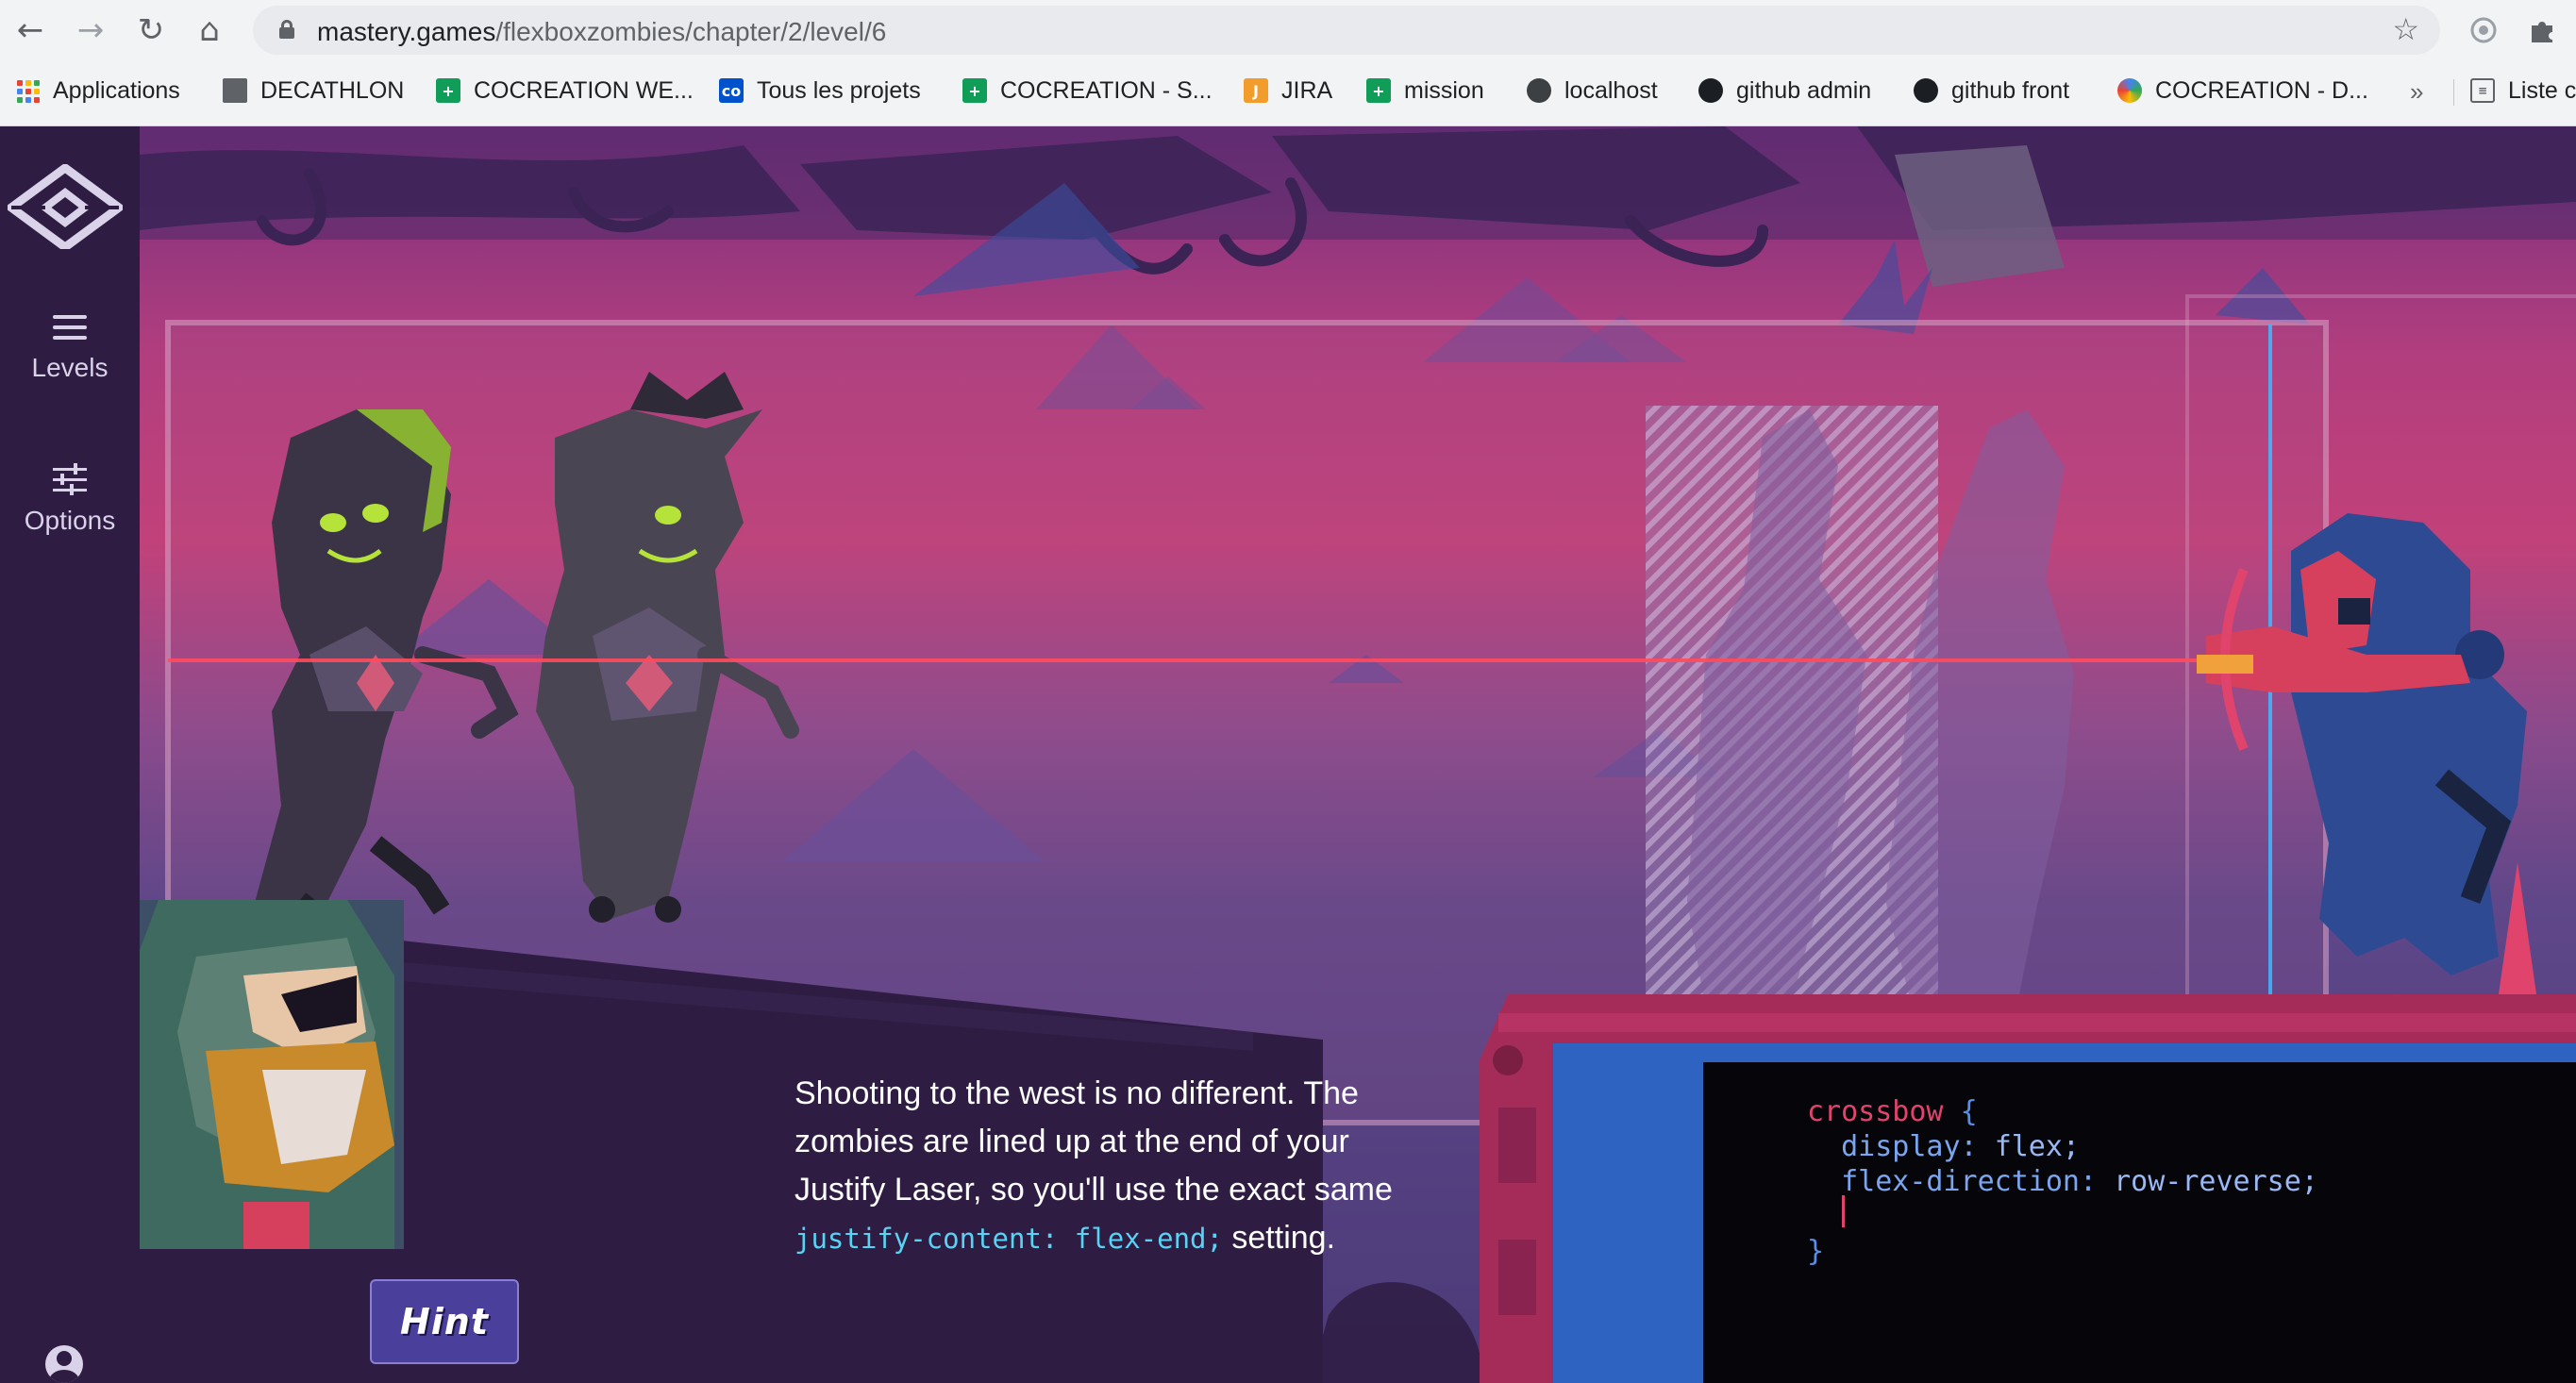  Describe the element at coordinates (2542, 30) in the screenshot. I see `puzzle-extensions-icon` at that location.